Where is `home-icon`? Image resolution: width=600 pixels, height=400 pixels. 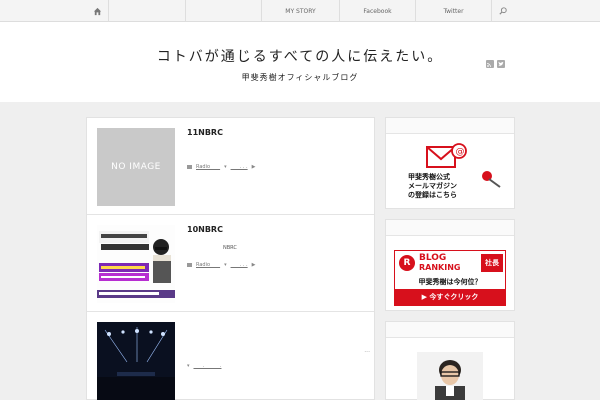 home-icon is located at coordinates (97, 11).